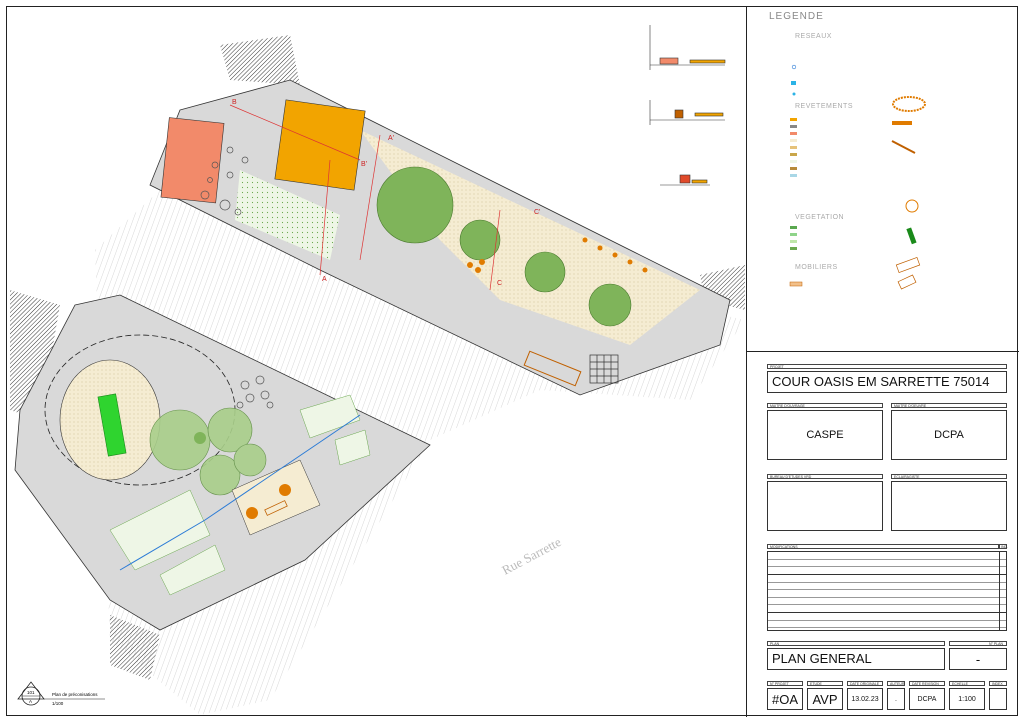  I want to click on plan-title: PLAN GENERAL, so click(856, 659).